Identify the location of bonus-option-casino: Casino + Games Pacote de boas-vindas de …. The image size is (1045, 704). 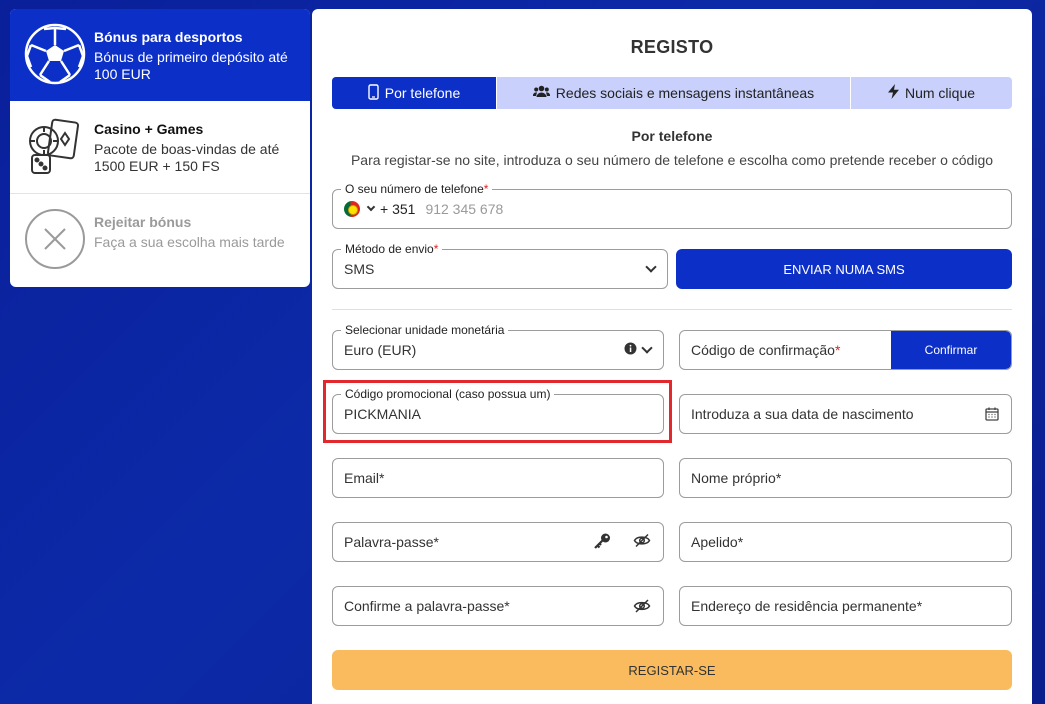
(160, 147).